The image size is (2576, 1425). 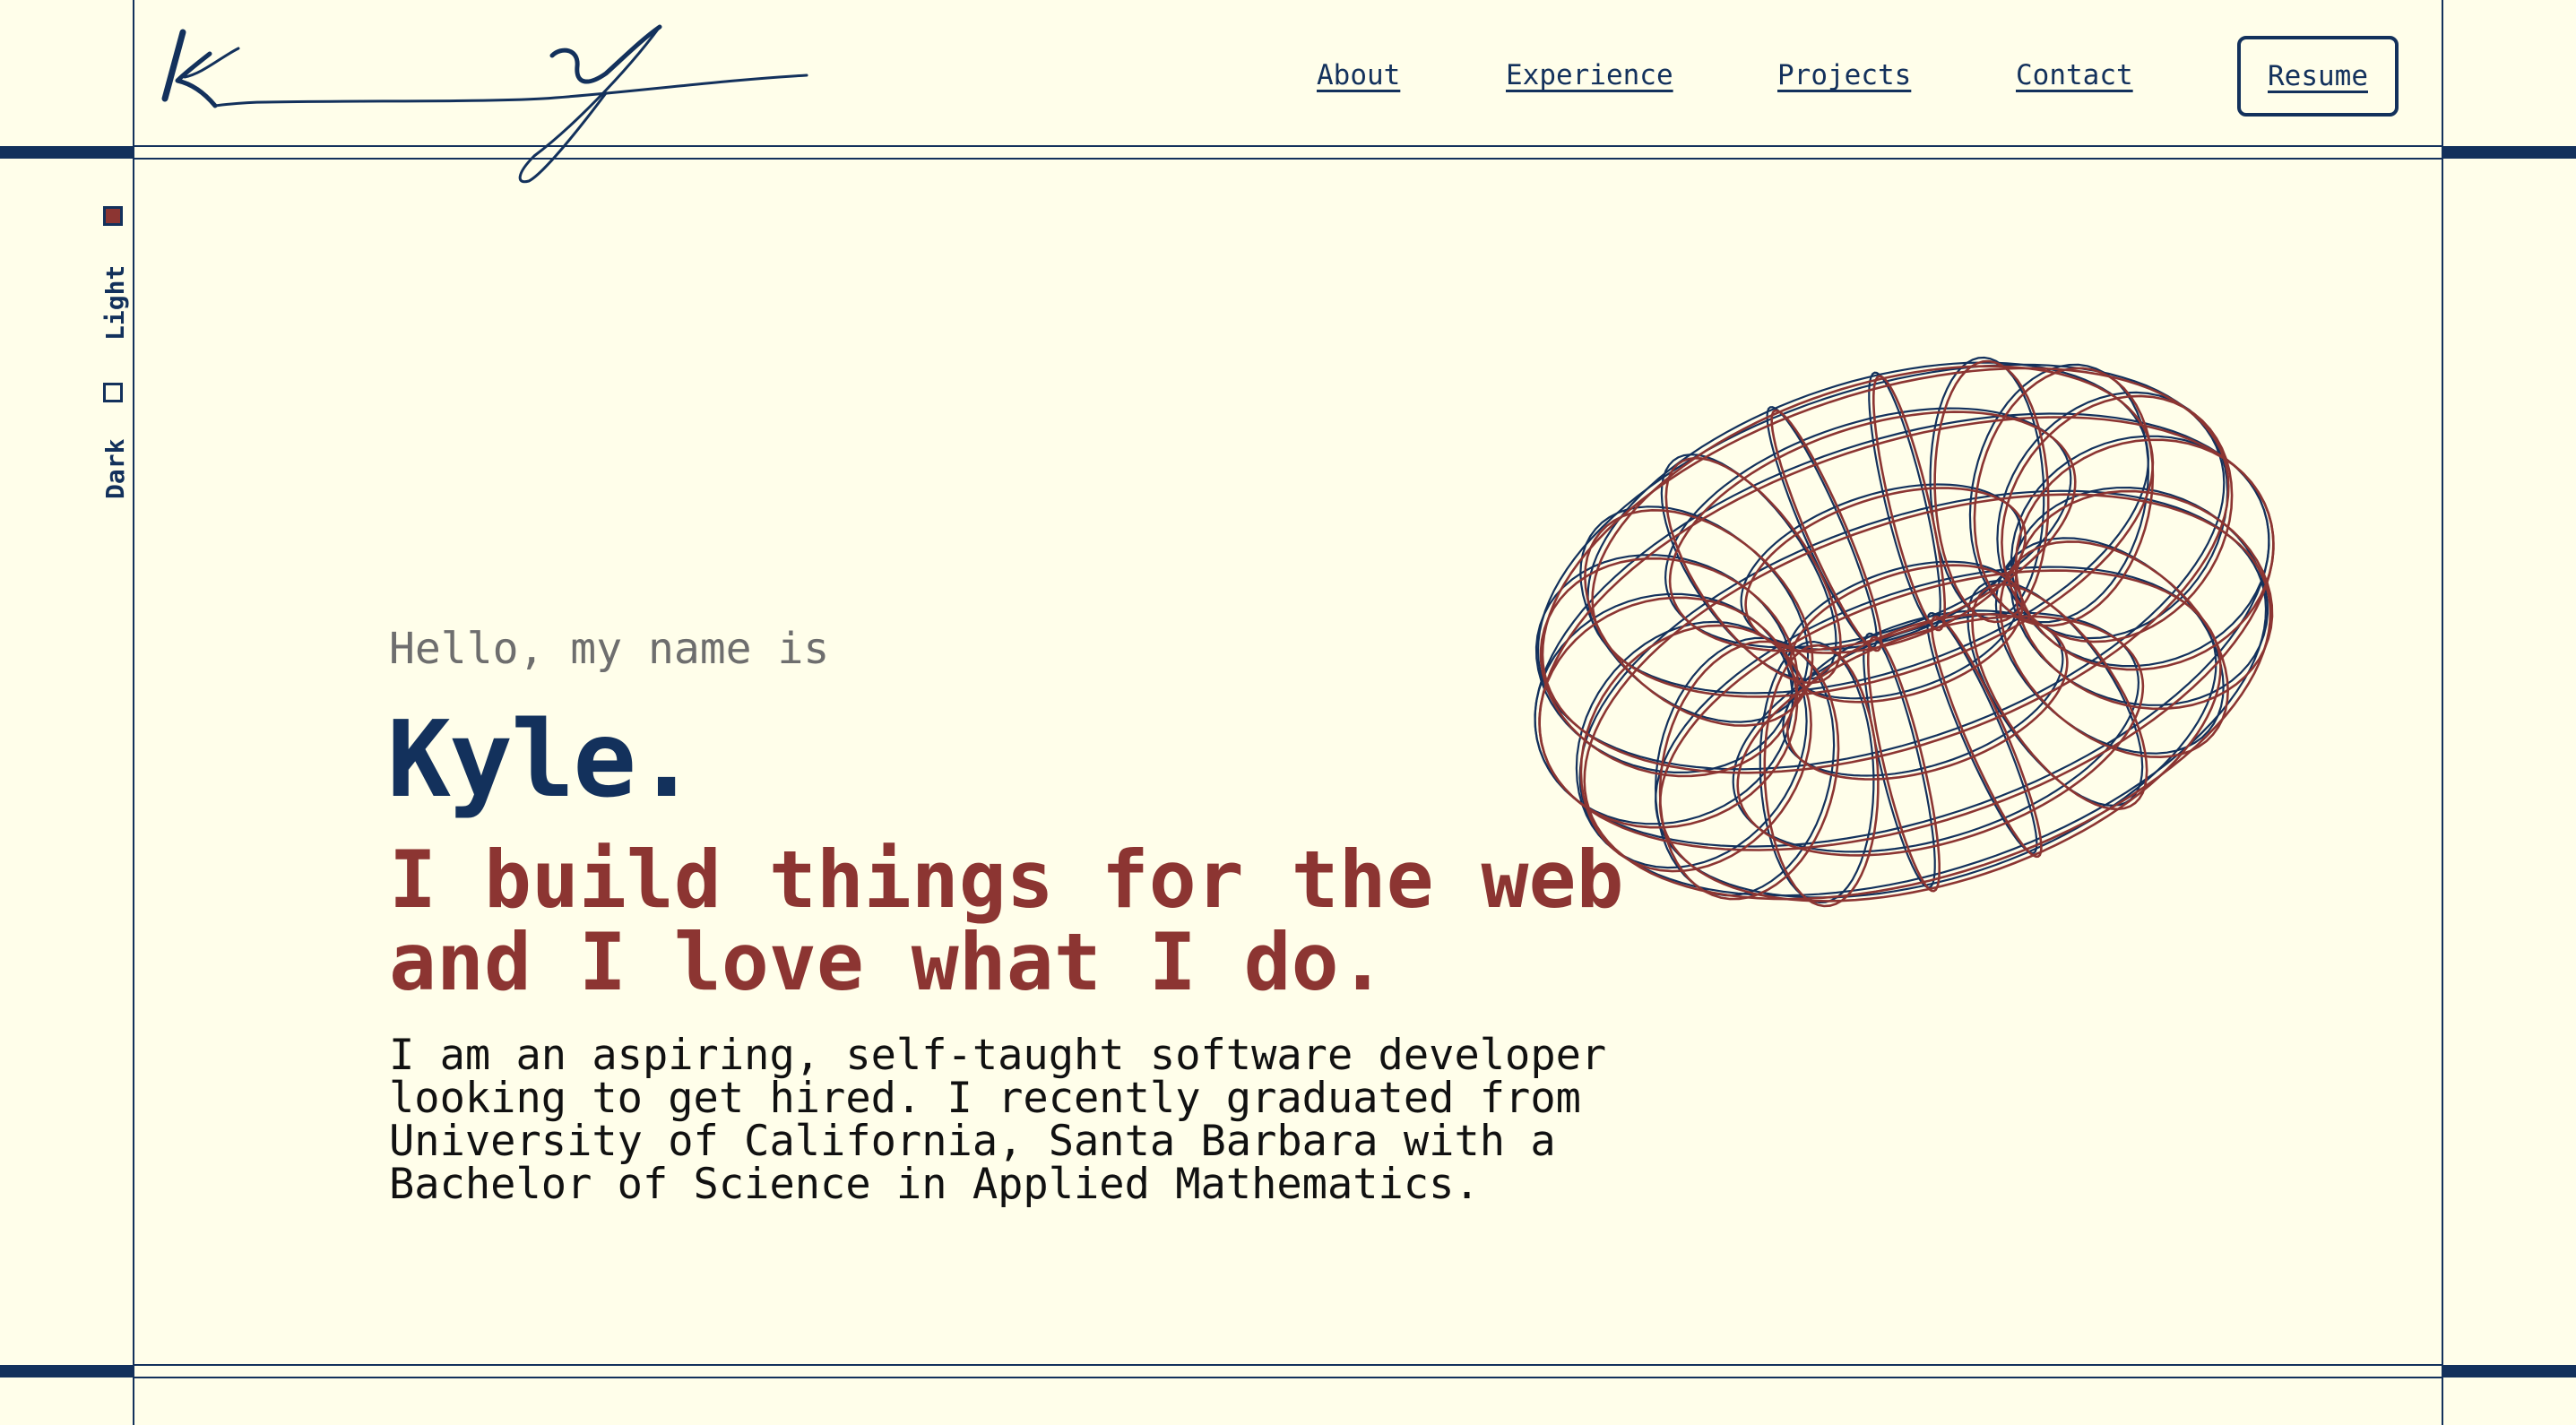 I want to click on hero-greeting: Hello, my name is, so click(x=609, y=649).